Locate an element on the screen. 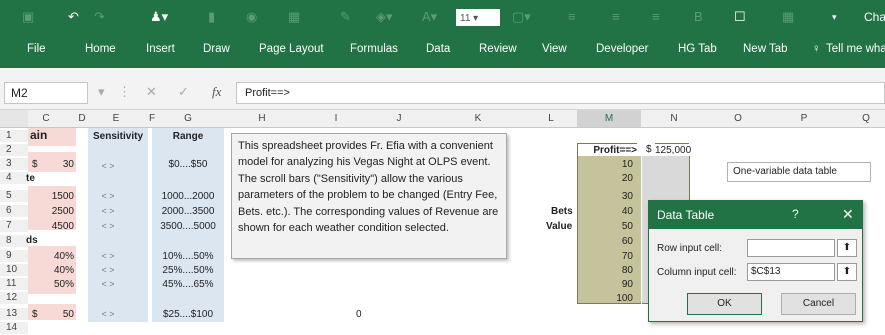  row-header-6: 6 is located at coordinates (14, 211).